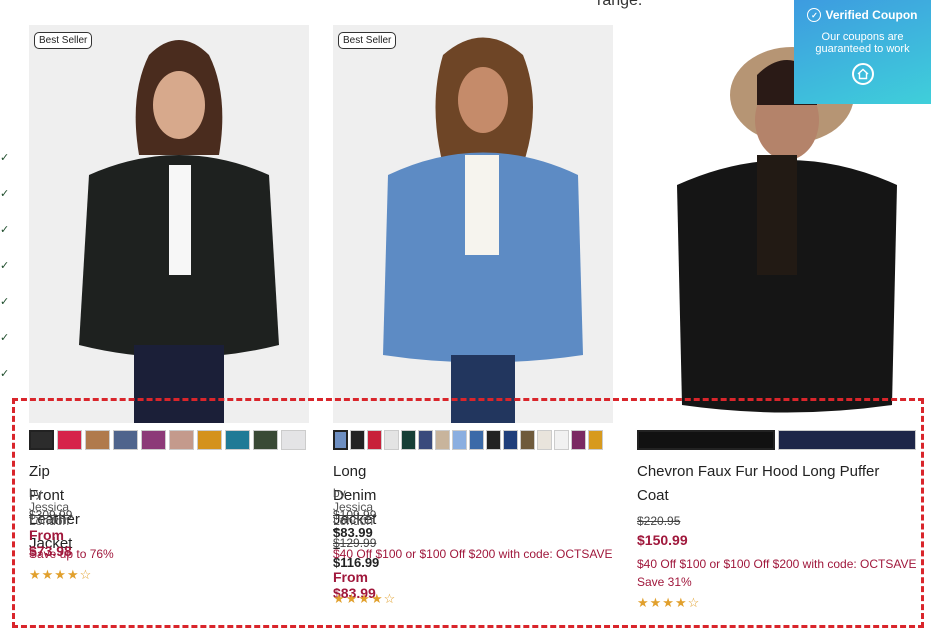 This screenshot has height=637, width=931. Describe the element at coordinates (51, 515) in the screenshot. I see `original-price: $309.99` at that location.